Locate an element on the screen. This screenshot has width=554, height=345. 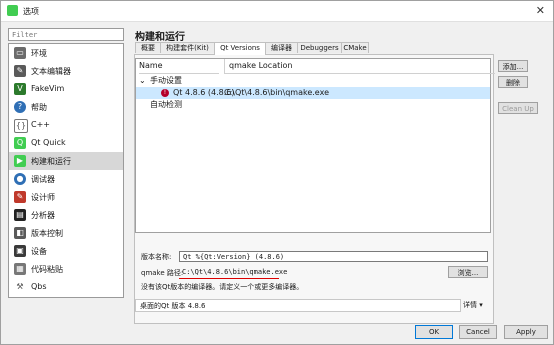
qtquick-icon: Q is located at coordinates (20, 143).